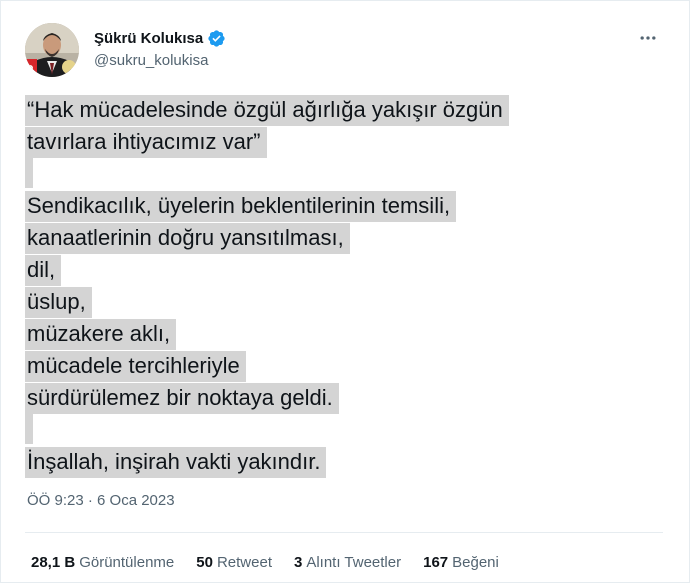  What do you see at coordinates (335, 142) in the screenshot?
I see `tweet-line: tavırlara ihtiyacımız var”` at bounding box center [335, 142].